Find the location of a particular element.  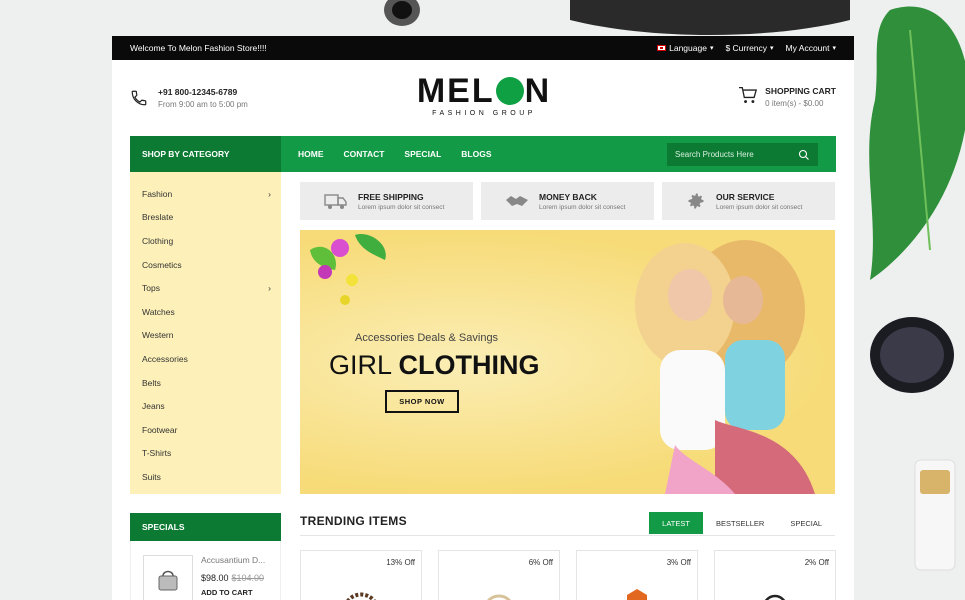

search-box is located at coordinates (742, 154).